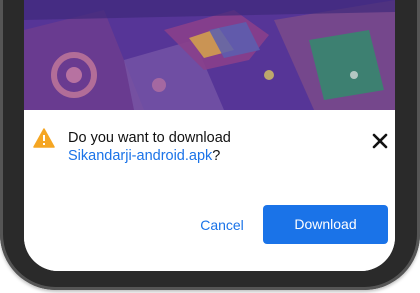 The height and width of the screenshot is (293, 420). I want to click on file-name-link: Sikandarji-android.apk, so click(140, 156).